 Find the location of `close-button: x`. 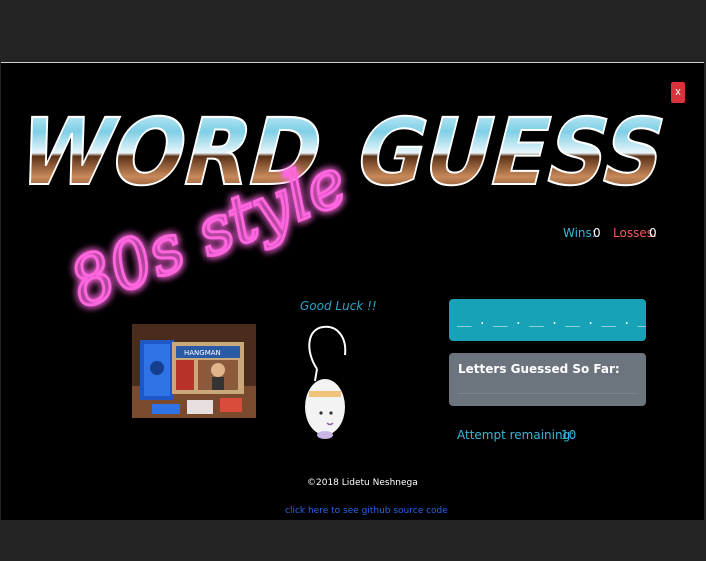

close-button: x is located at coordinates (678, 92).